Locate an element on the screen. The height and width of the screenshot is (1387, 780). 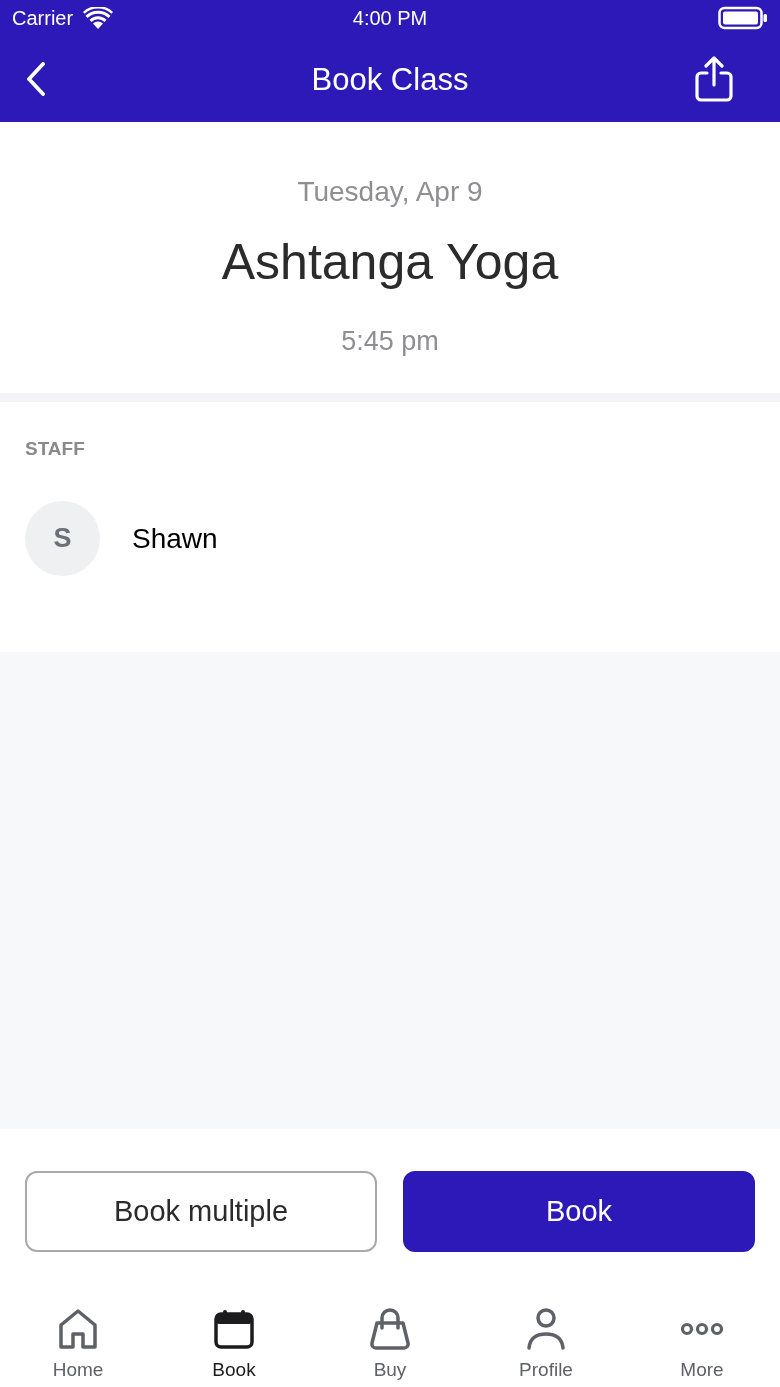
share-button is located at coordinates (714, 79).